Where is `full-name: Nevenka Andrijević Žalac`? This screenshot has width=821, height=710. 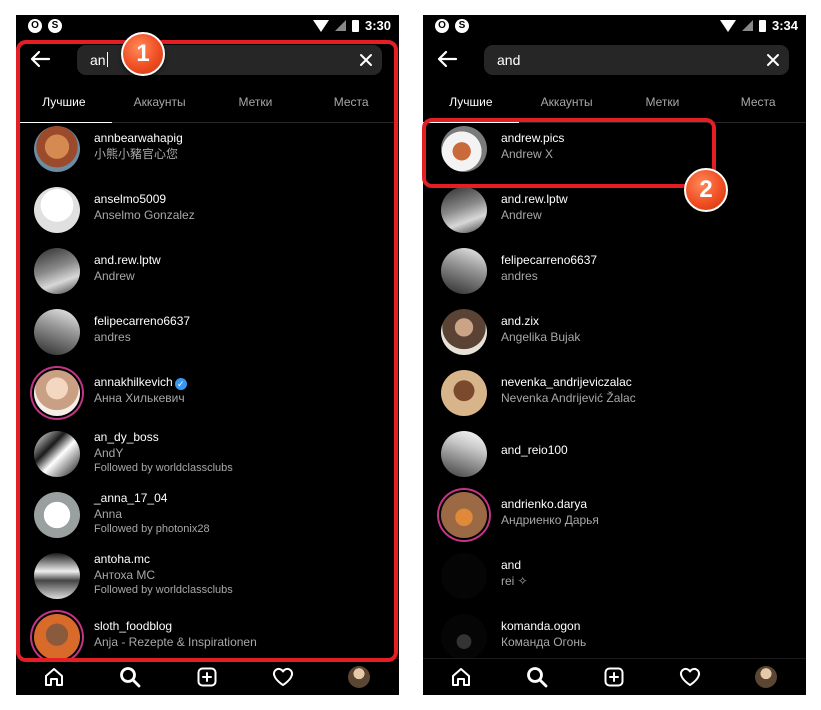
full-name: Nevenka Andrijević Žalac is located at coordinates (568, 398).